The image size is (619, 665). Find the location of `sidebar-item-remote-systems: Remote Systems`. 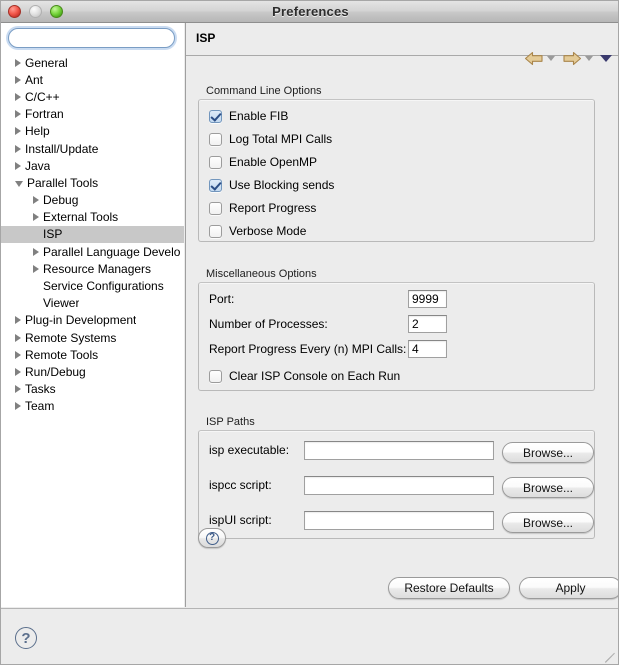

sidebar-item-remote-systems: Remote Systems is located at coordinates (92, 337).